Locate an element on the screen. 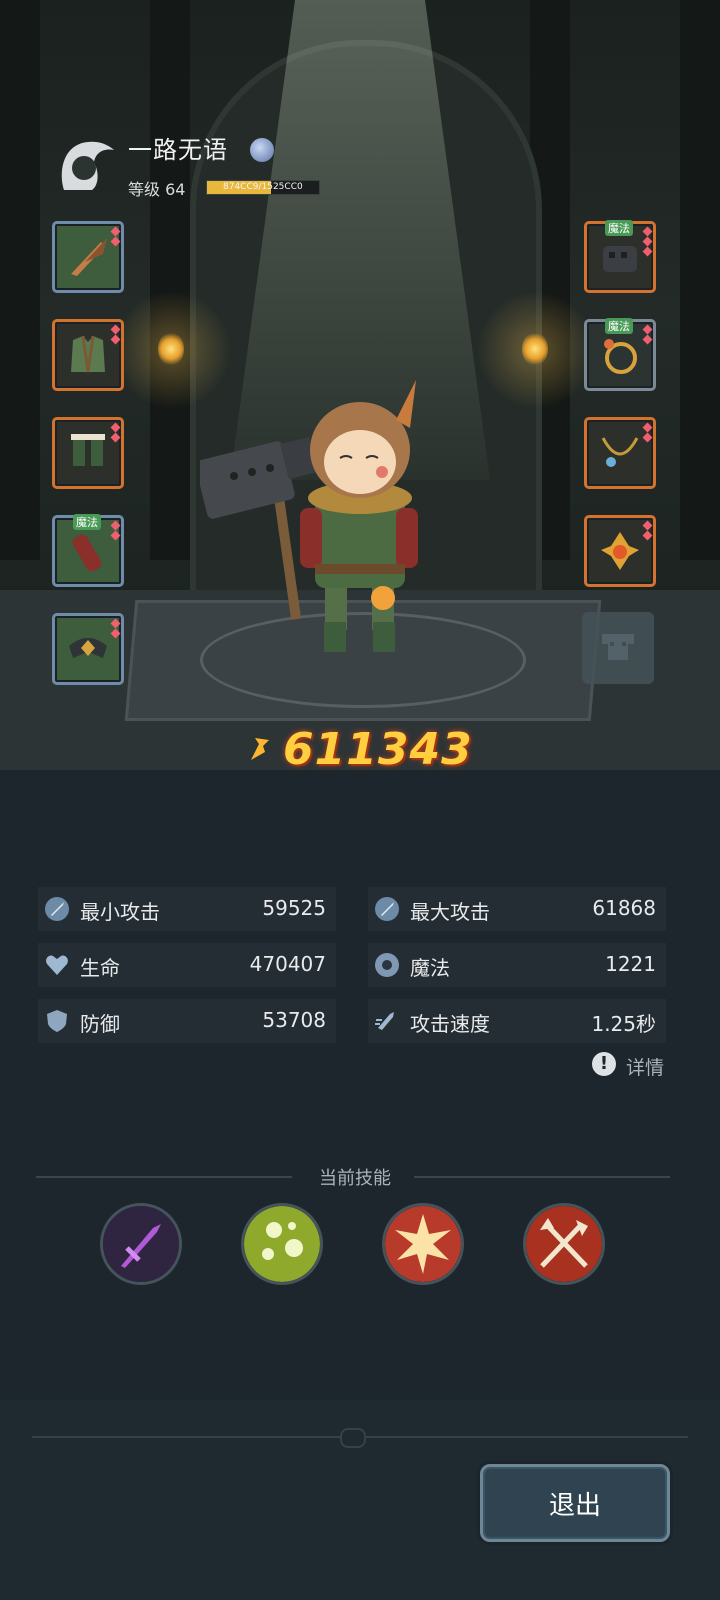 Image resolution: width=720 pixels, height=1600 pixels. stat-min-attack: 最小攻击 59525 is located at coordinates (187, 909).